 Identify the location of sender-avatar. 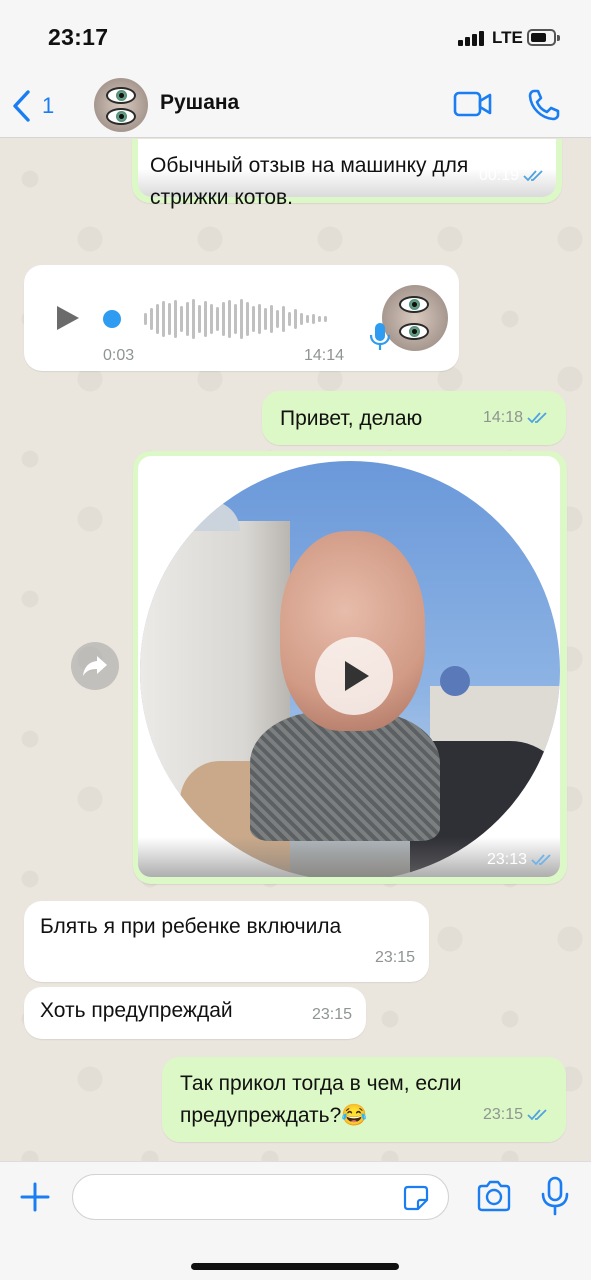
(415, 318).